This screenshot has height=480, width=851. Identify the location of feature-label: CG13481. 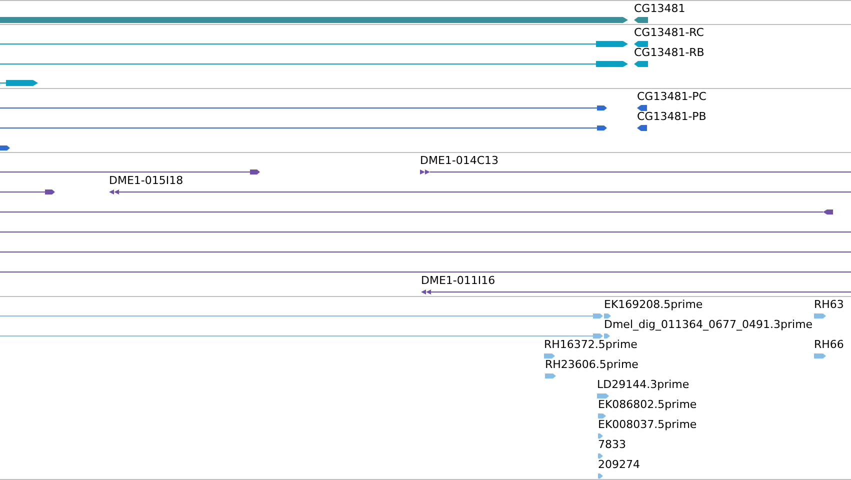
(660, 9).